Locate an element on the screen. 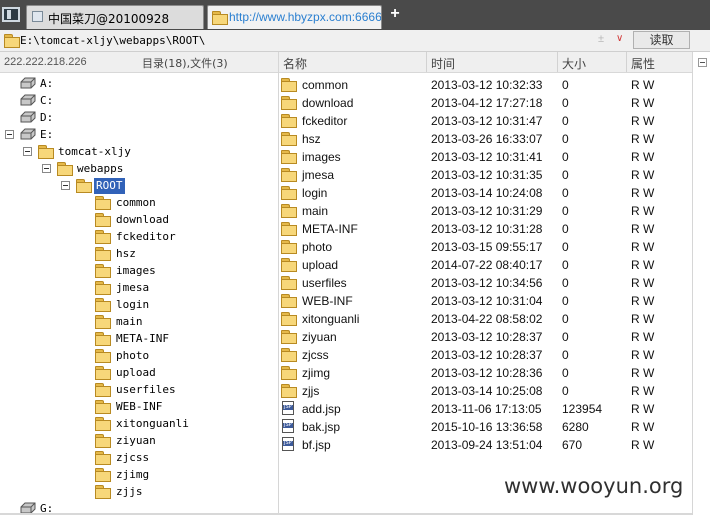 This screenshot has height=517, width=710. folder-row: fckeditor 2013-03-12 10:31:47 0 R W is located at coordinates (485, 121).